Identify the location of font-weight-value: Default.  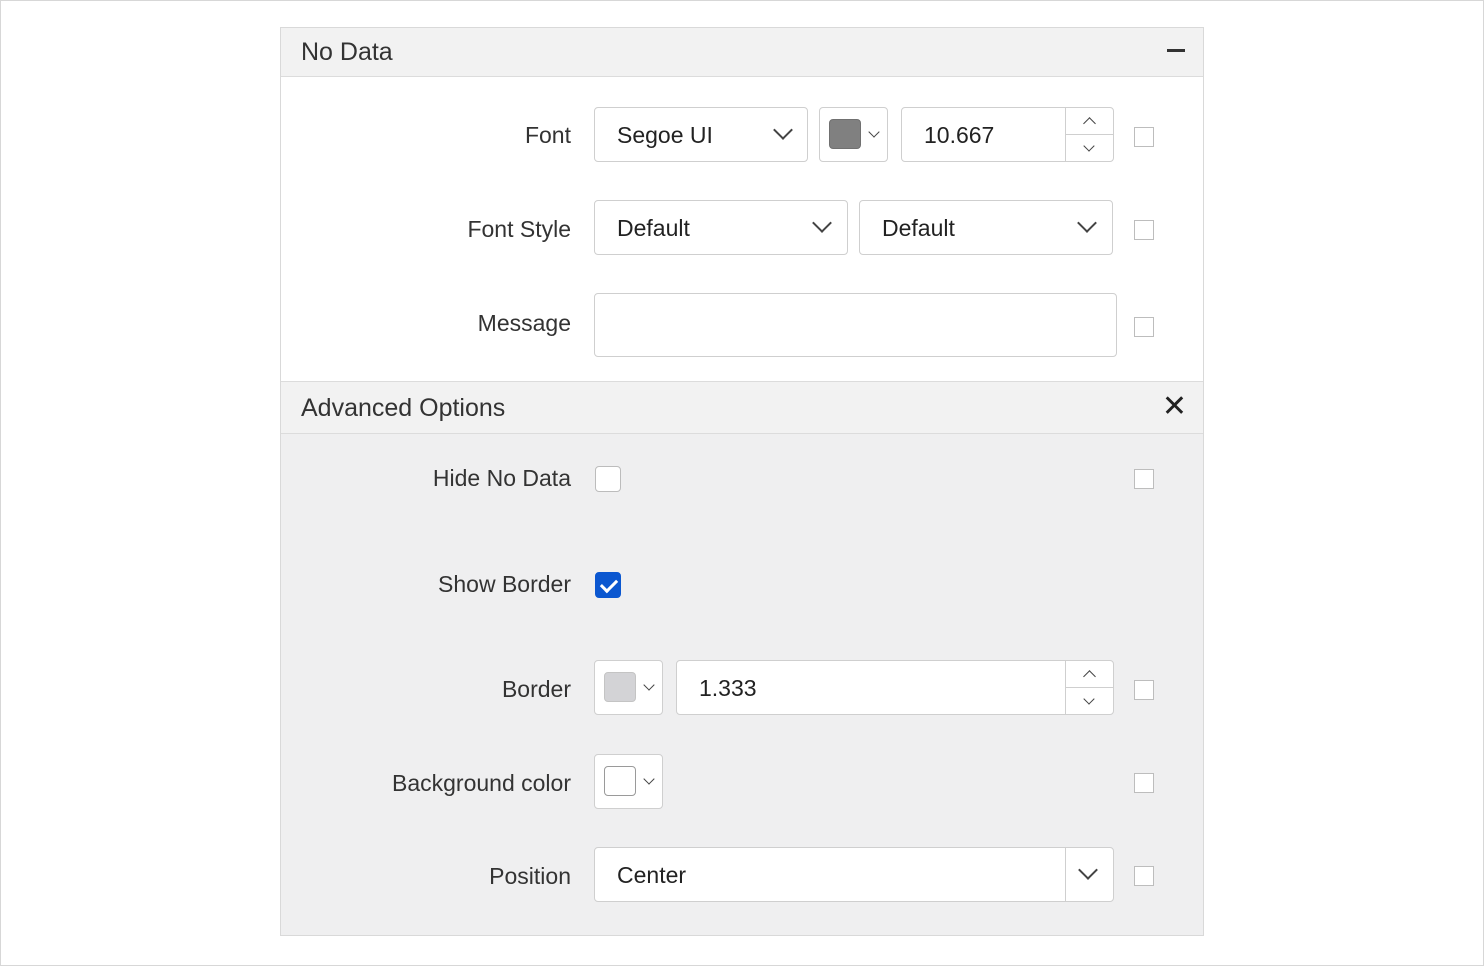
(918, 228).